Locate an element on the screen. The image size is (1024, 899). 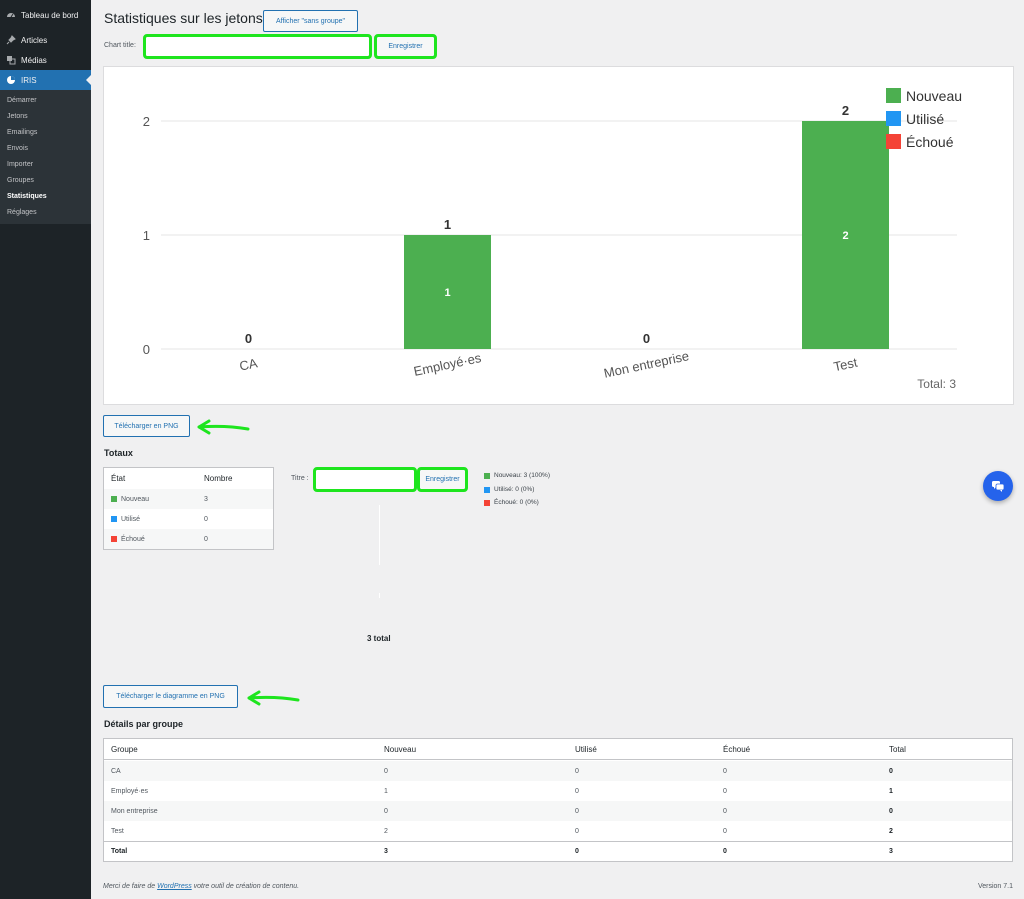
submenu-item-reglages: Réglages is located at coordinates (22, 212).